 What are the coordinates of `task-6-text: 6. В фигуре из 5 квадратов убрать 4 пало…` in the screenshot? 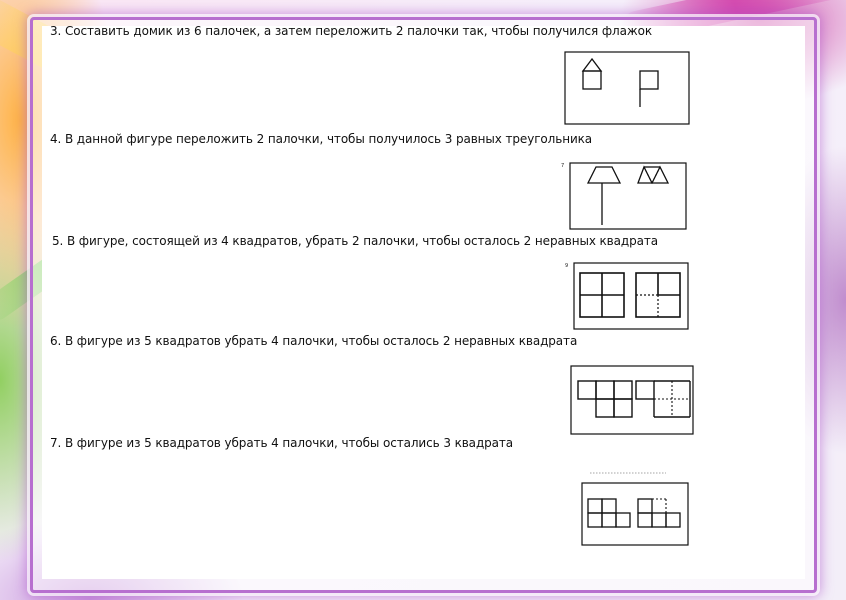 It's located at (314, 341).